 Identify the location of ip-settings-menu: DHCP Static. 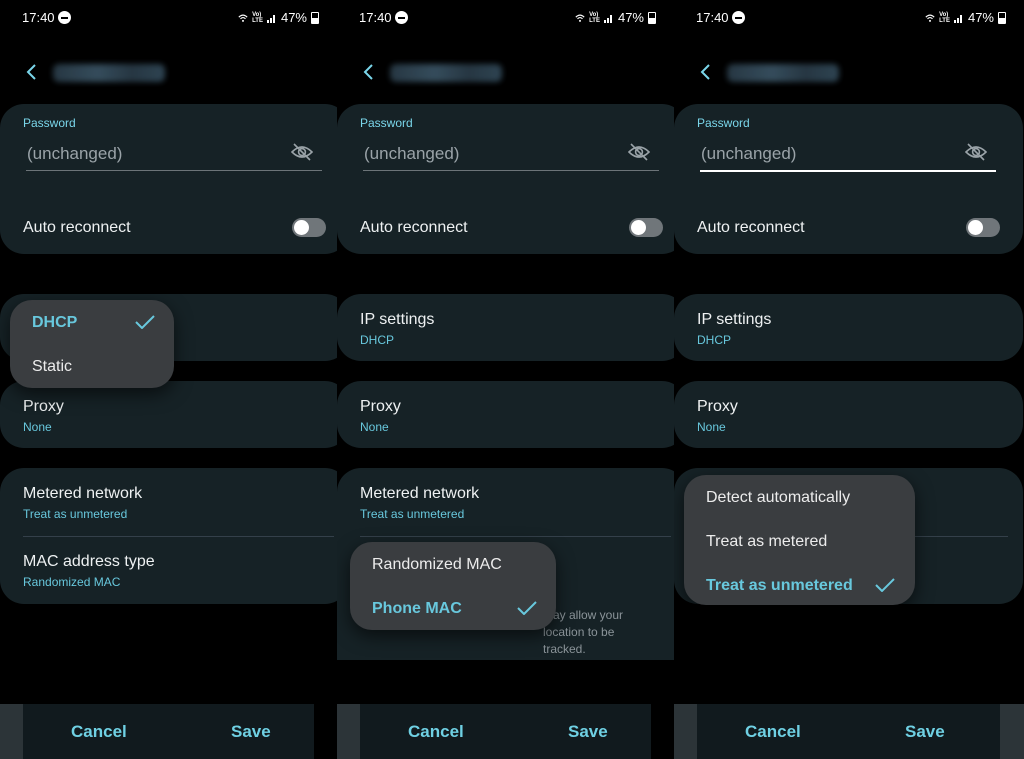
(92, 344).